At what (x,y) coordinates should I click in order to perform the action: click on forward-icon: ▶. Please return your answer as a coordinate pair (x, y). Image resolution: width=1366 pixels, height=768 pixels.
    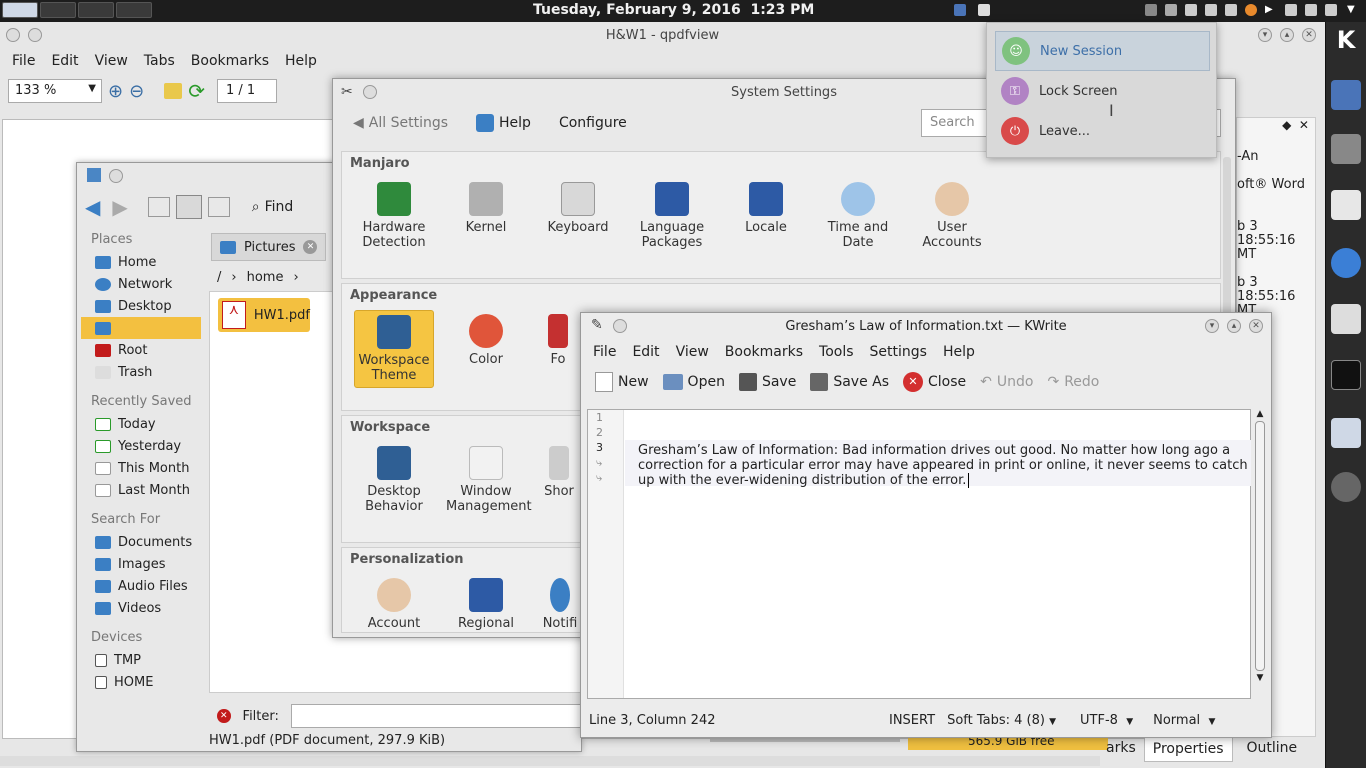
    Looking at the image, I should click on (119, 207).